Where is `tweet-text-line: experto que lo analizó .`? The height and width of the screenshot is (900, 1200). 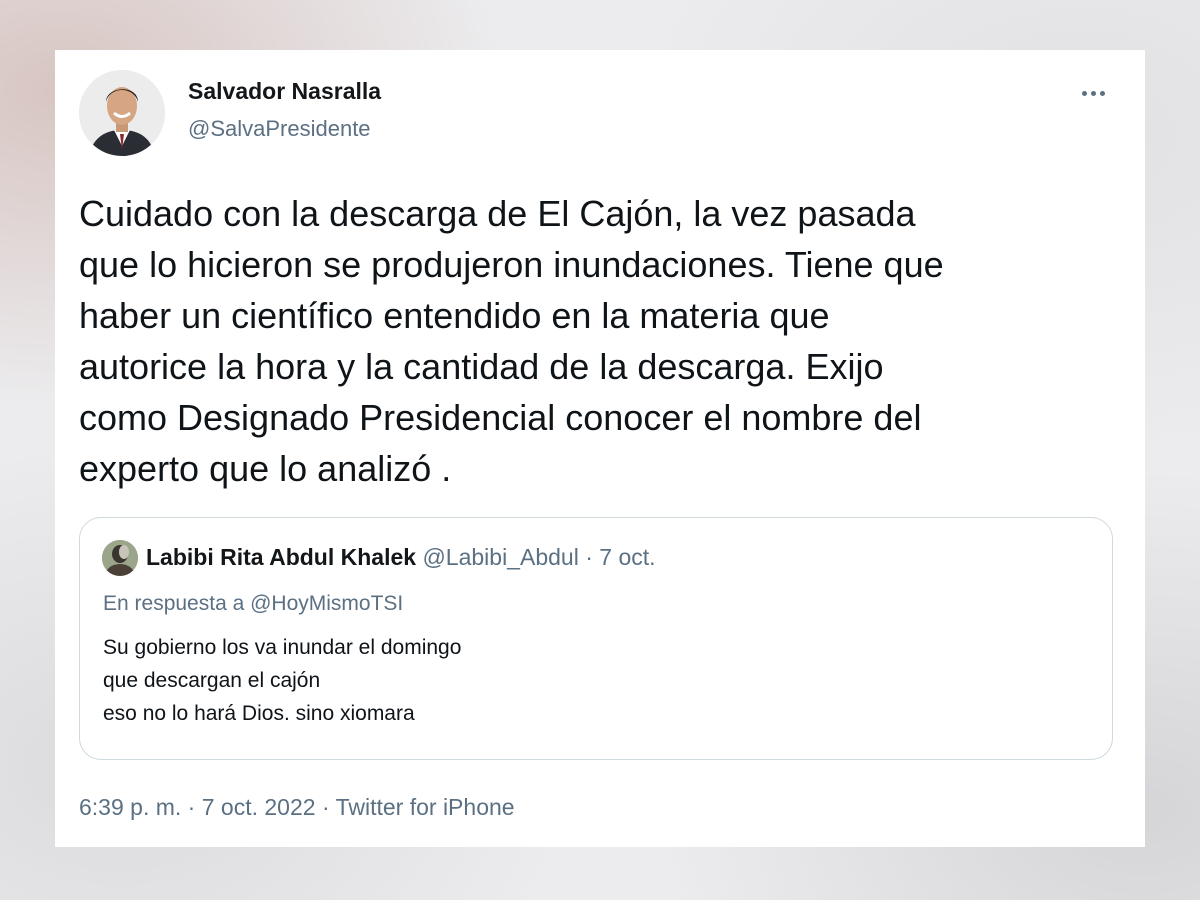 tweet-text-line: experto que lo analizó . is located at coordinates (265, 468).